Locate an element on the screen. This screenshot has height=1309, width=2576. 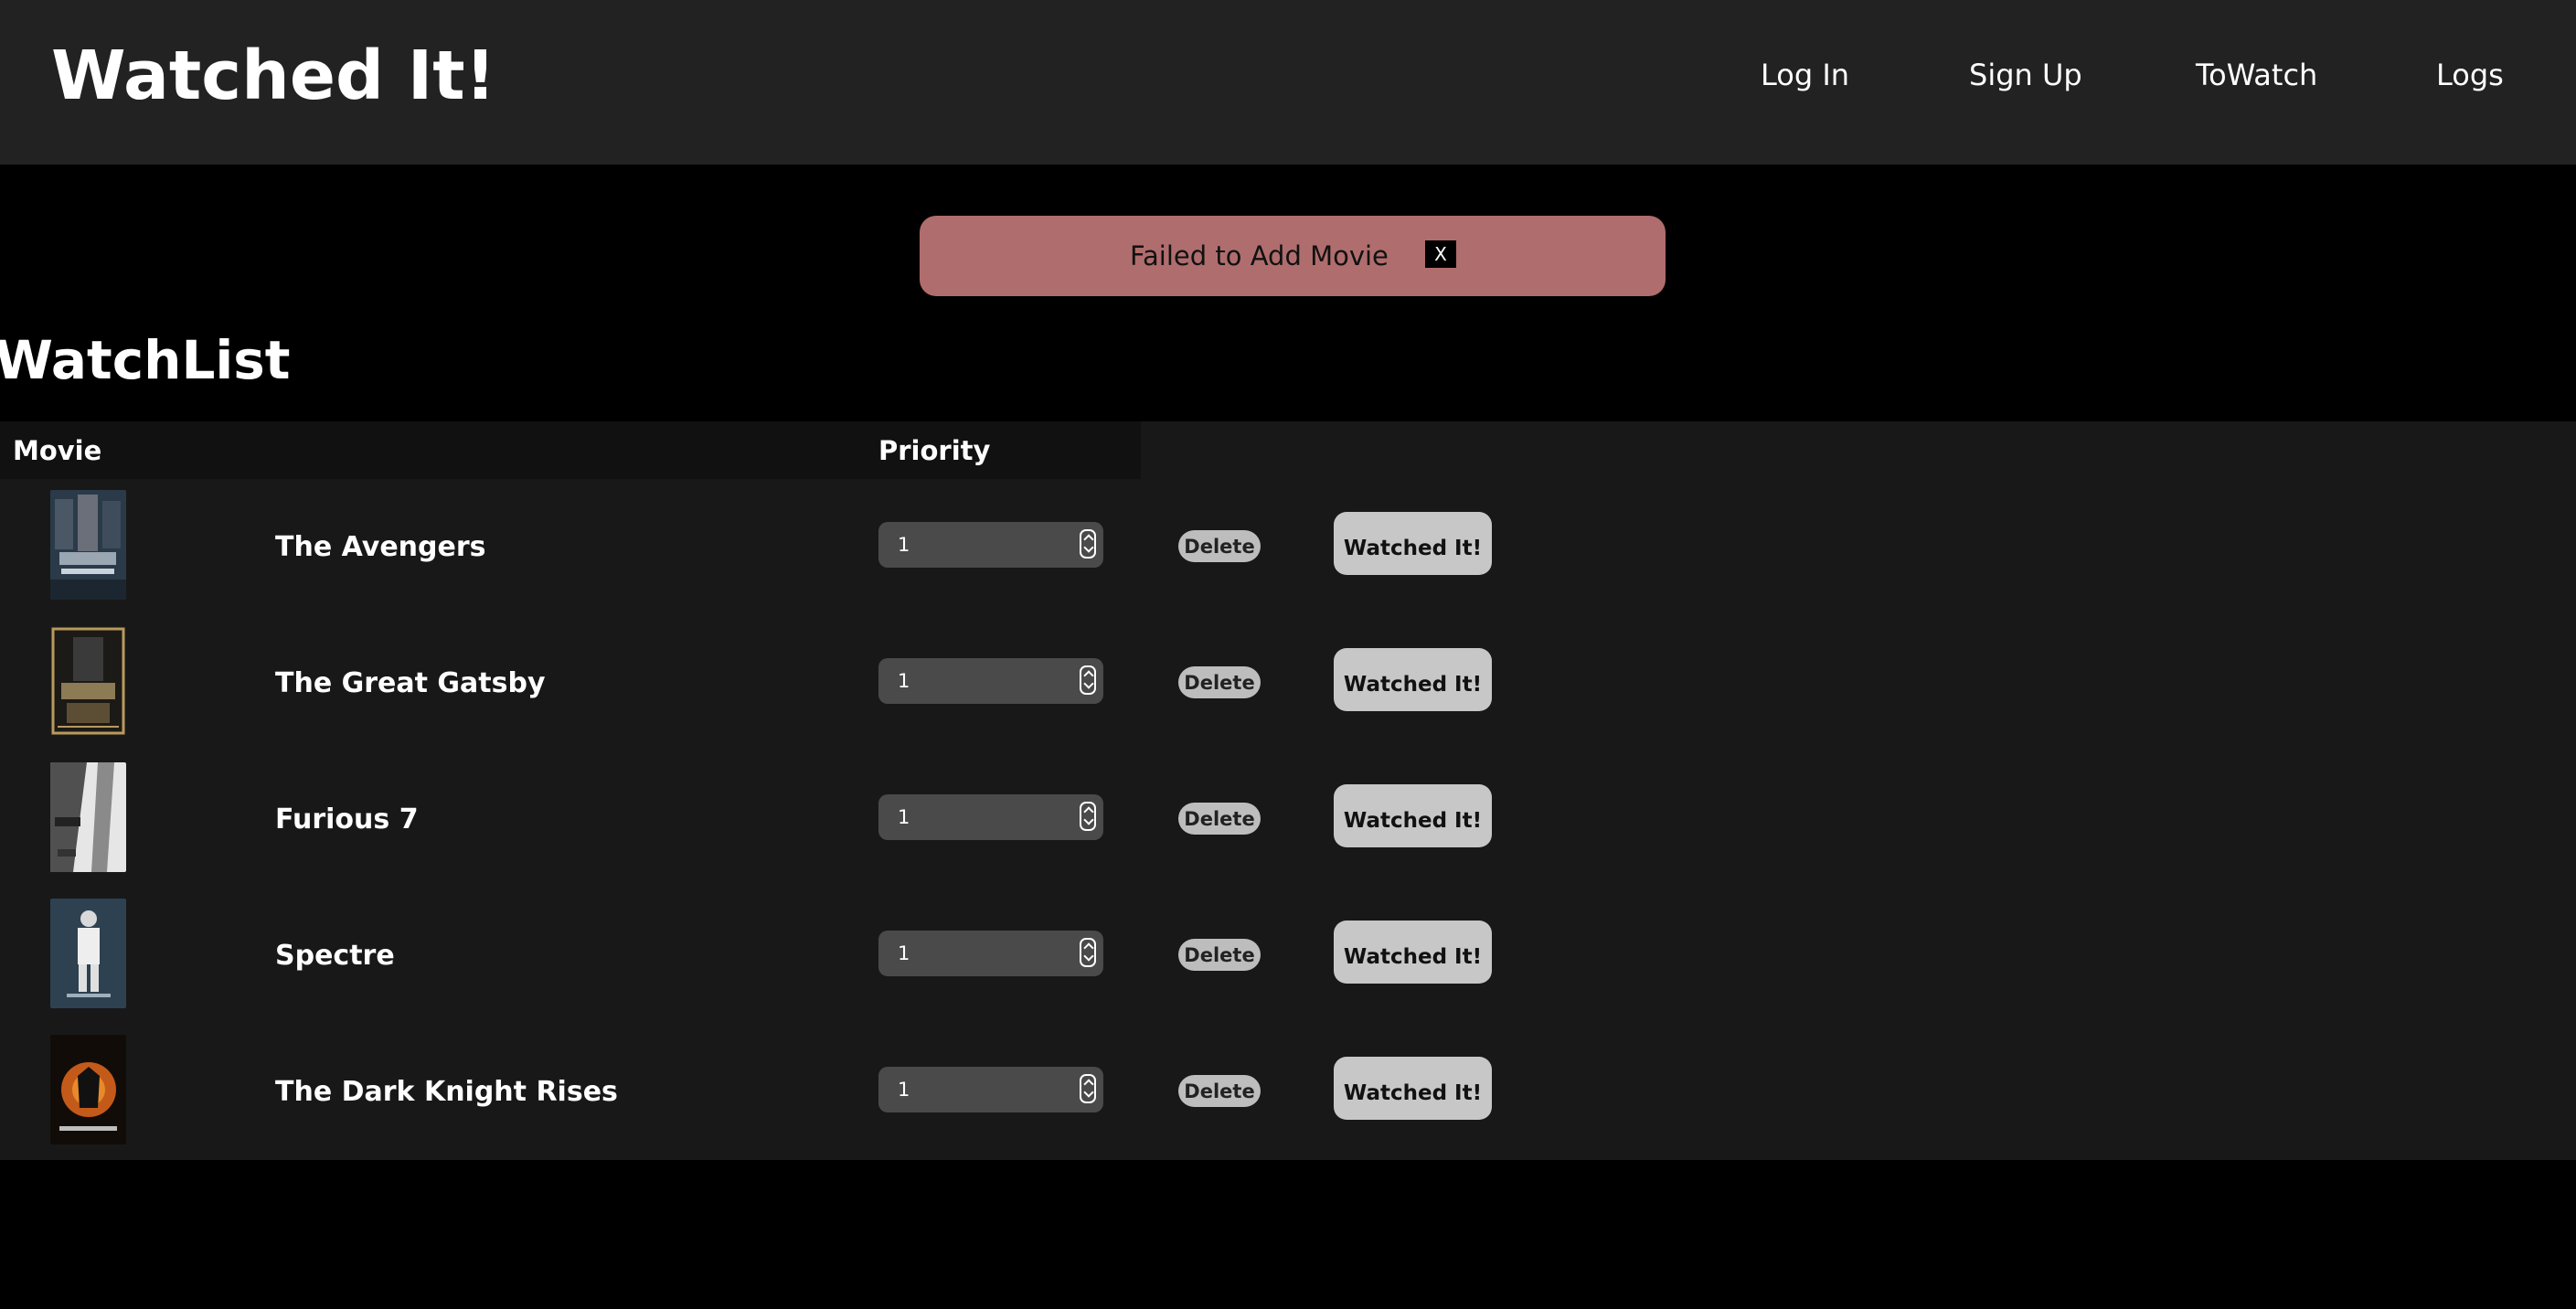
table-row: Spectre 1 Delete Watched It! is located at coordinates (1288, 956).